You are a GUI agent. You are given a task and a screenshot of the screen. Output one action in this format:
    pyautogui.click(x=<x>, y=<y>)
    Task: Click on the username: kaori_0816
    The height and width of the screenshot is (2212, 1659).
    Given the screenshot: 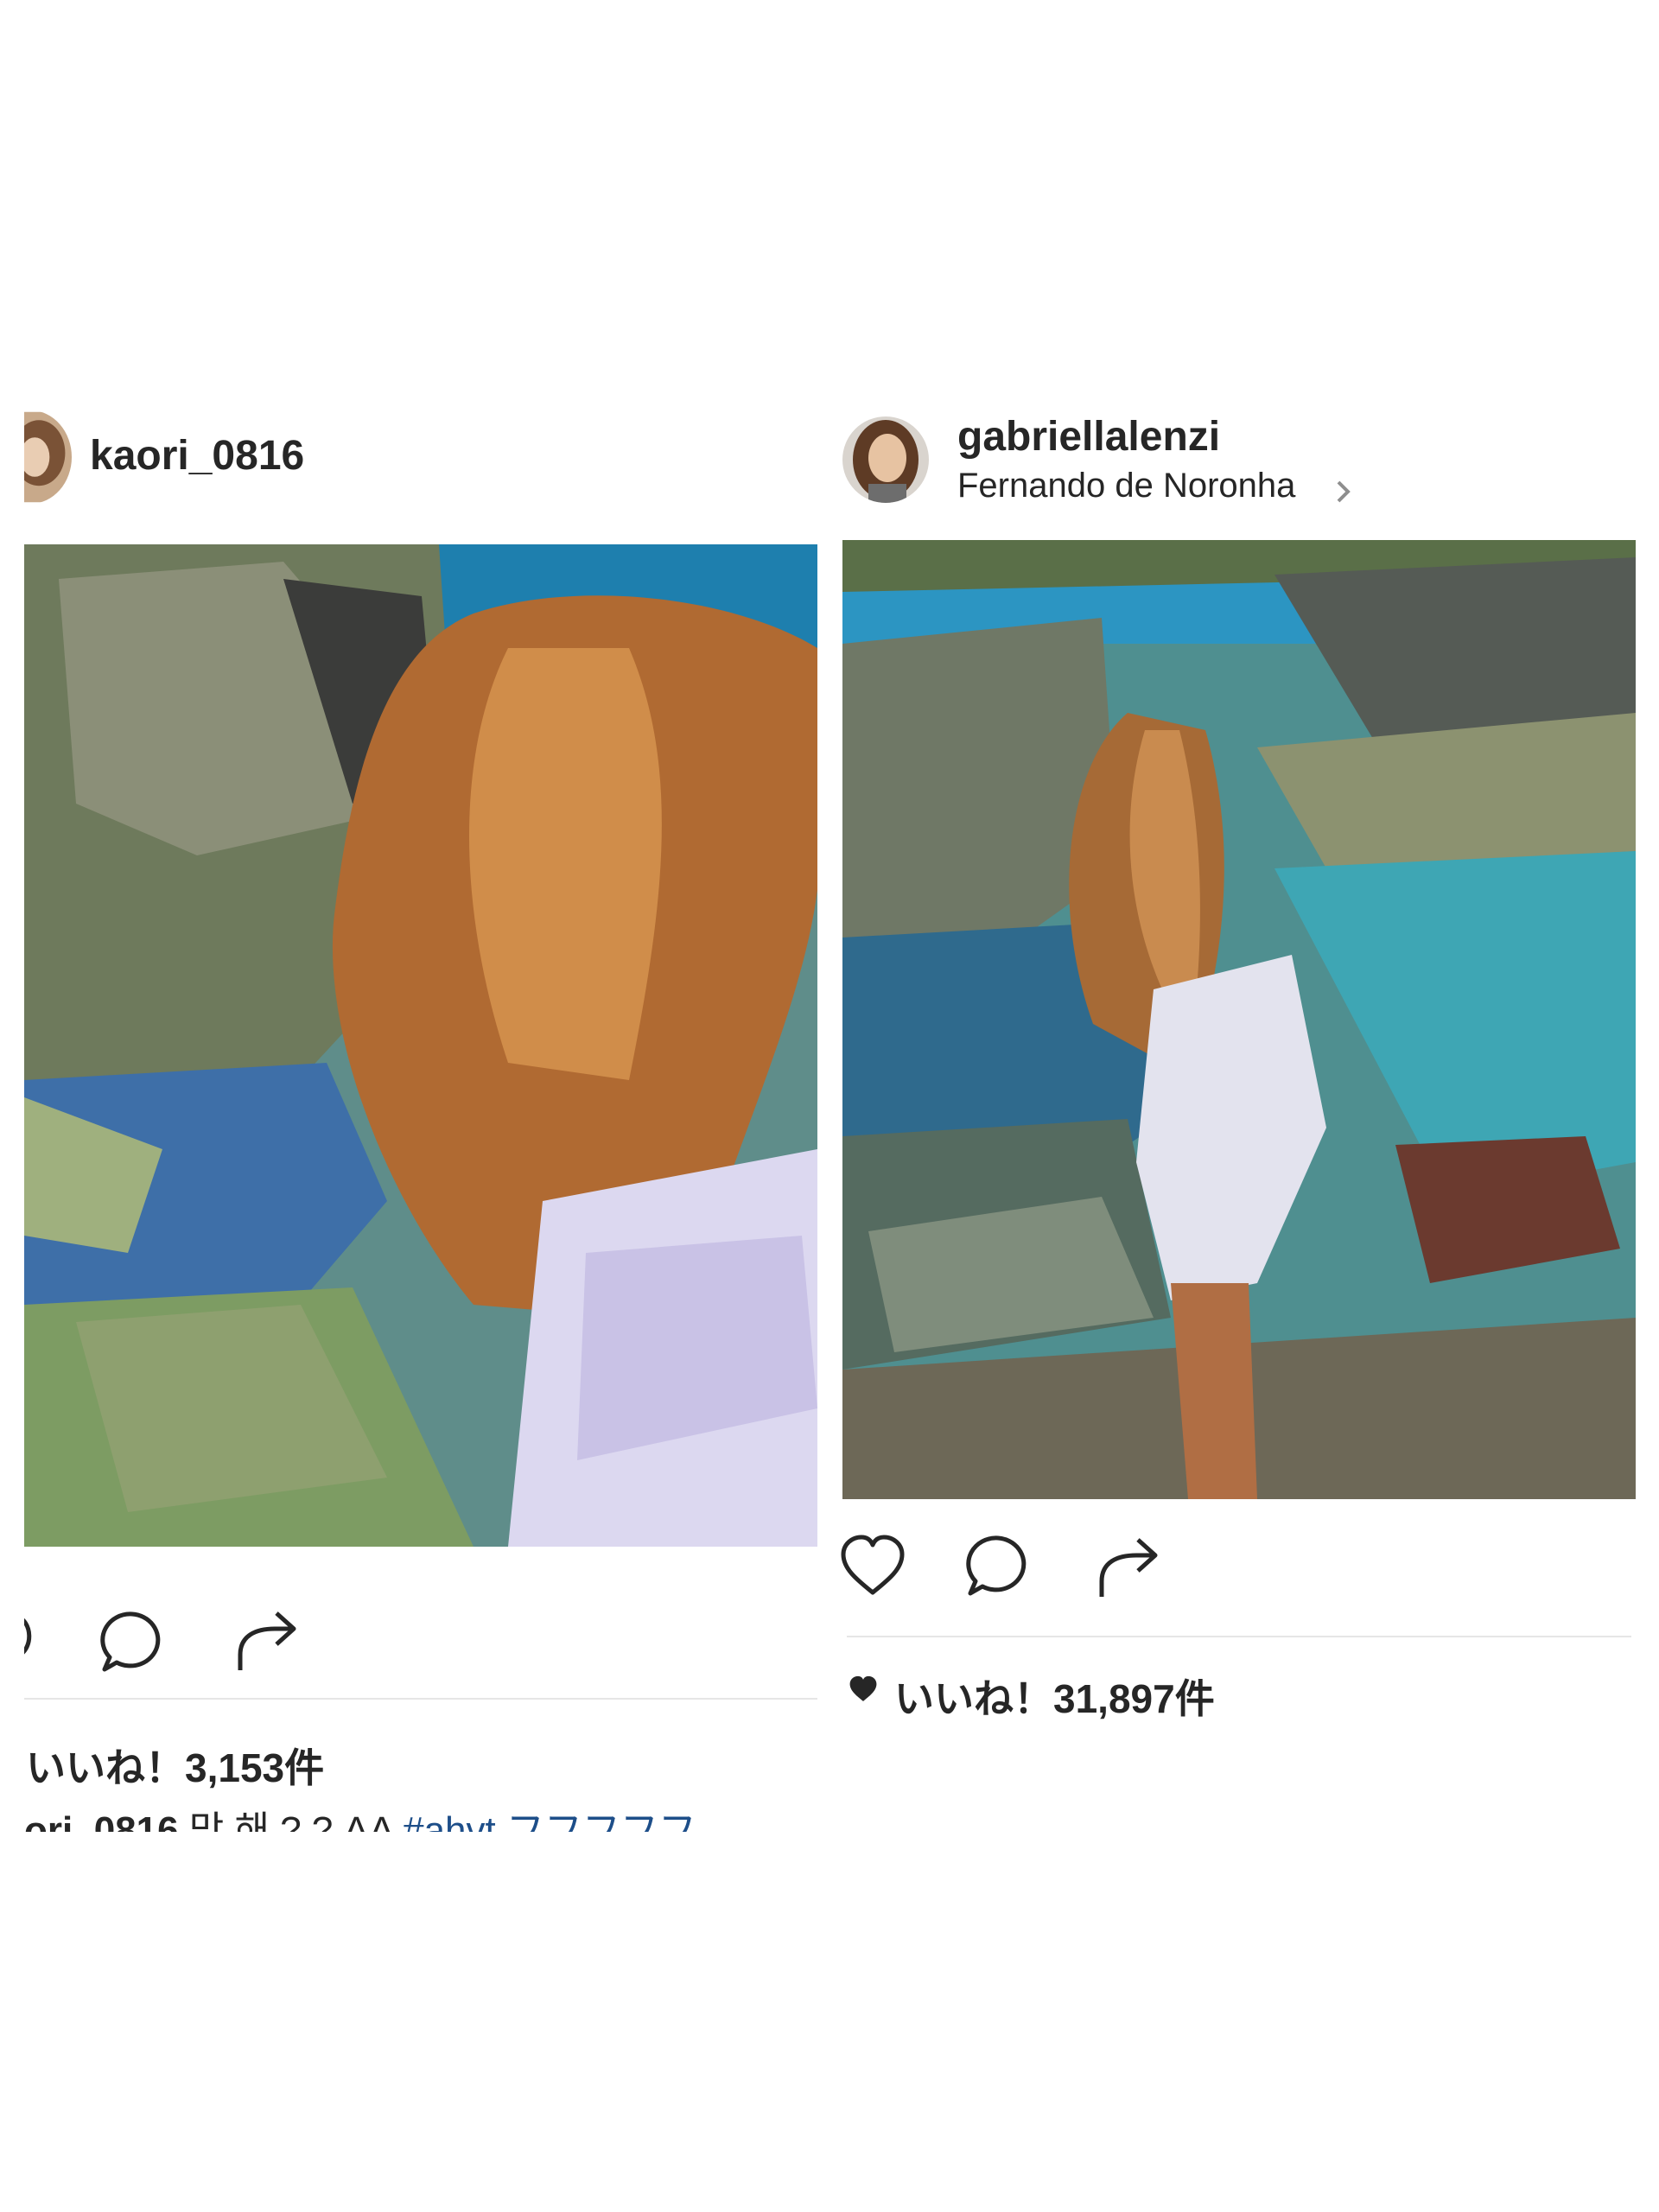 What is the action you would take?
    pyautogui.click(x=197, y=456)
    